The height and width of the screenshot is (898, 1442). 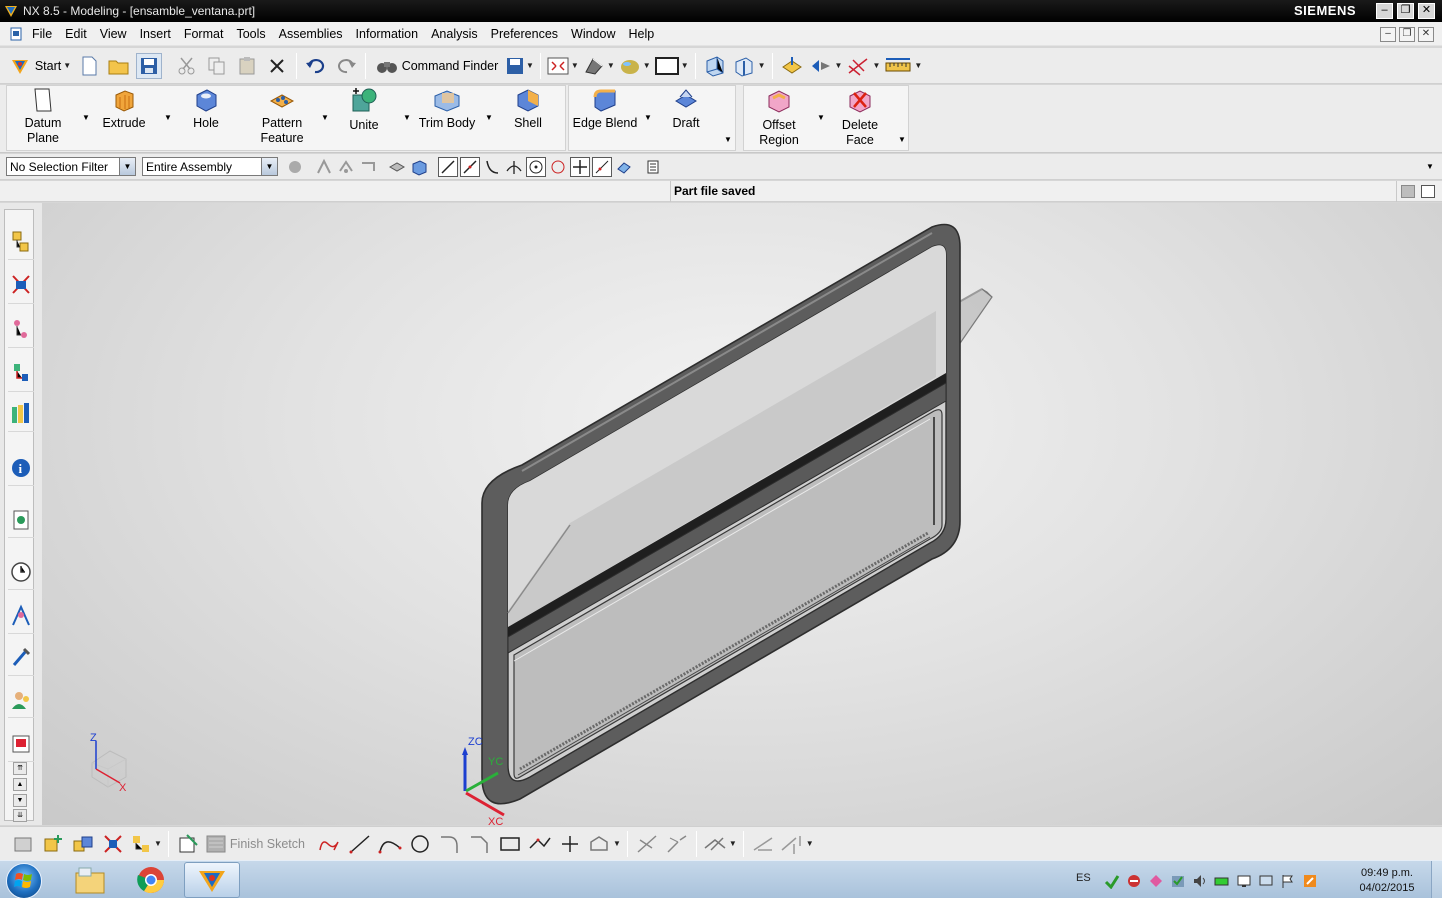 What do you see at coordinates (20, 768) in the screenshot?
I see `scroll-top-icon: ⇈` at bounding box center [20, 768].